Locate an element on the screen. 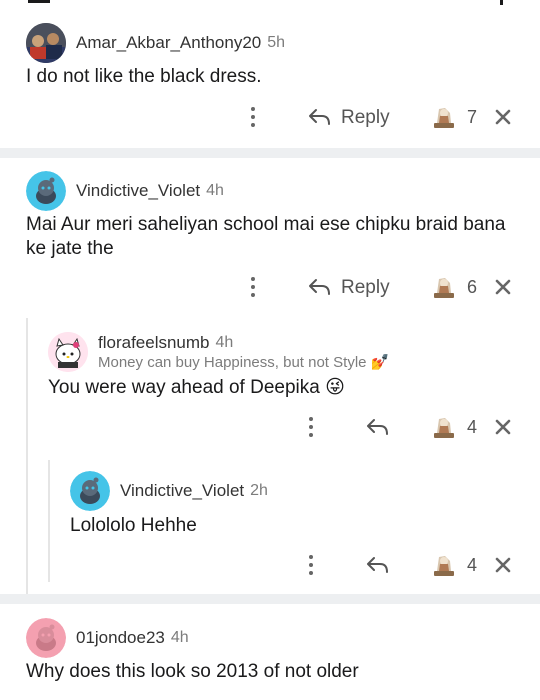  comment-username: florafeelsnumb is located at coordinates (154, 343).